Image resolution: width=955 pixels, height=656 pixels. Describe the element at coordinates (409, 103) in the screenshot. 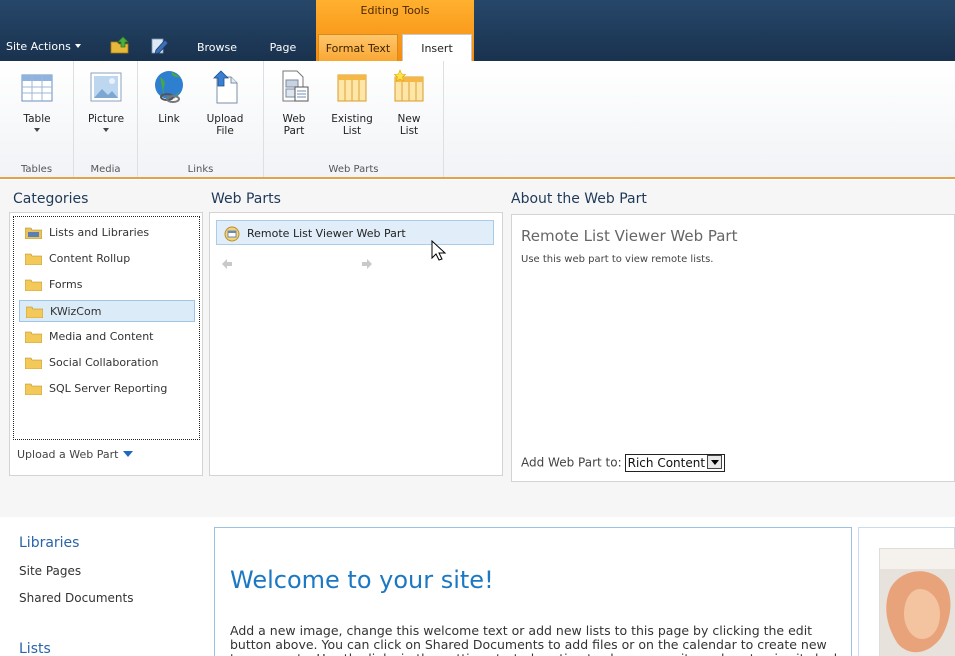

I see `new-list-button: New List` at that location.